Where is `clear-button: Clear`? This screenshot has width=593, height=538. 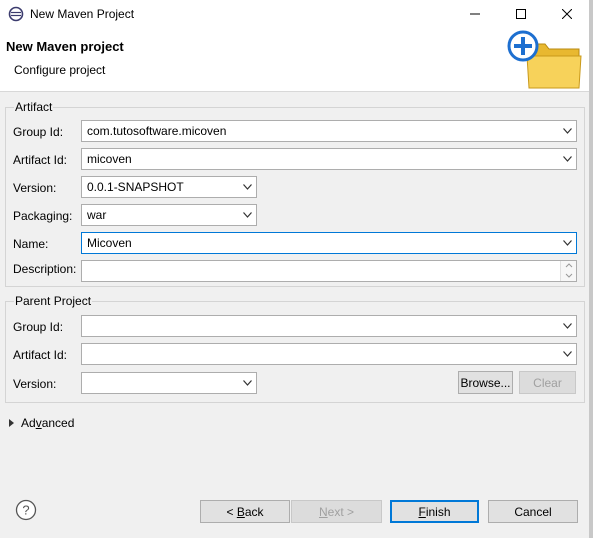 clear-button: Clear is located at coordinates (547, 382).